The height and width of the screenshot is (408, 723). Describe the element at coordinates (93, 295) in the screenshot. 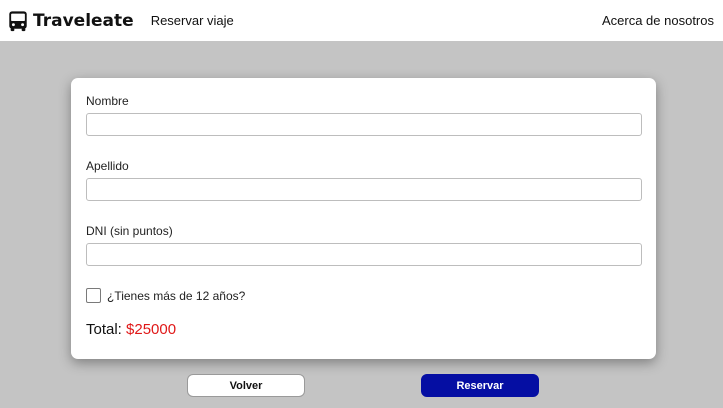

I see `age-checkbox` at that location.